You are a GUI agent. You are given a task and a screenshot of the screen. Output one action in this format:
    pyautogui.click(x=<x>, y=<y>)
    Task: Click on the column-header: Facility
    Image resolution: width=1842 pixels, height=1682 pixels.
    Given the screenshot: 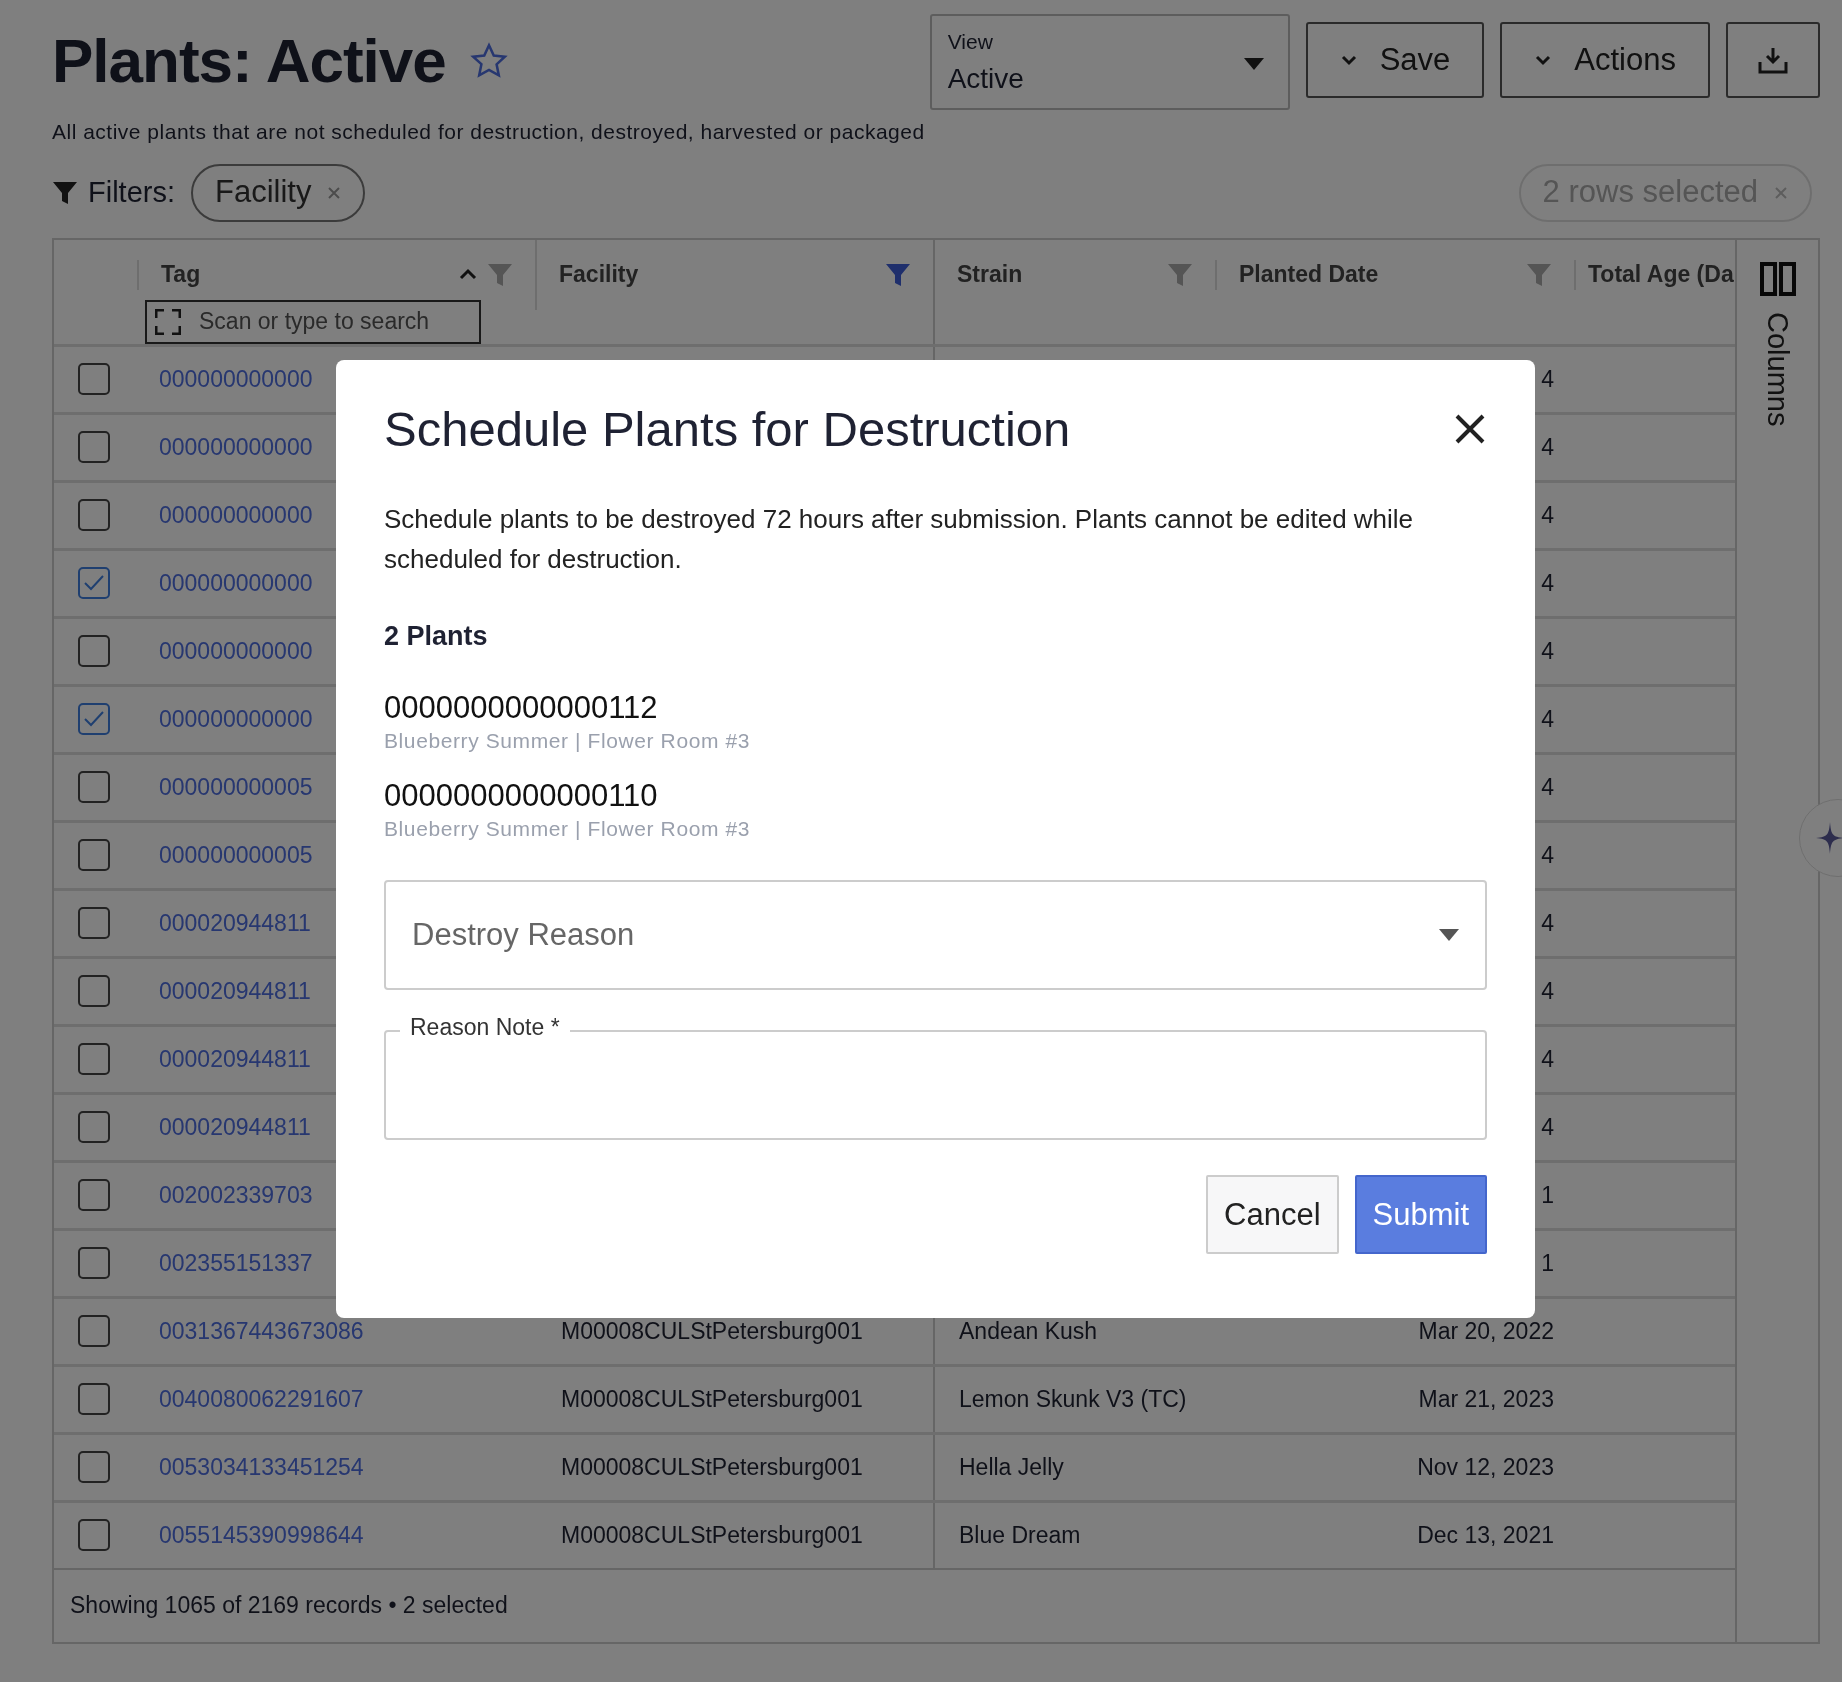 What is the action you would take?
    pyautogui.click(x=599, y=274)
    